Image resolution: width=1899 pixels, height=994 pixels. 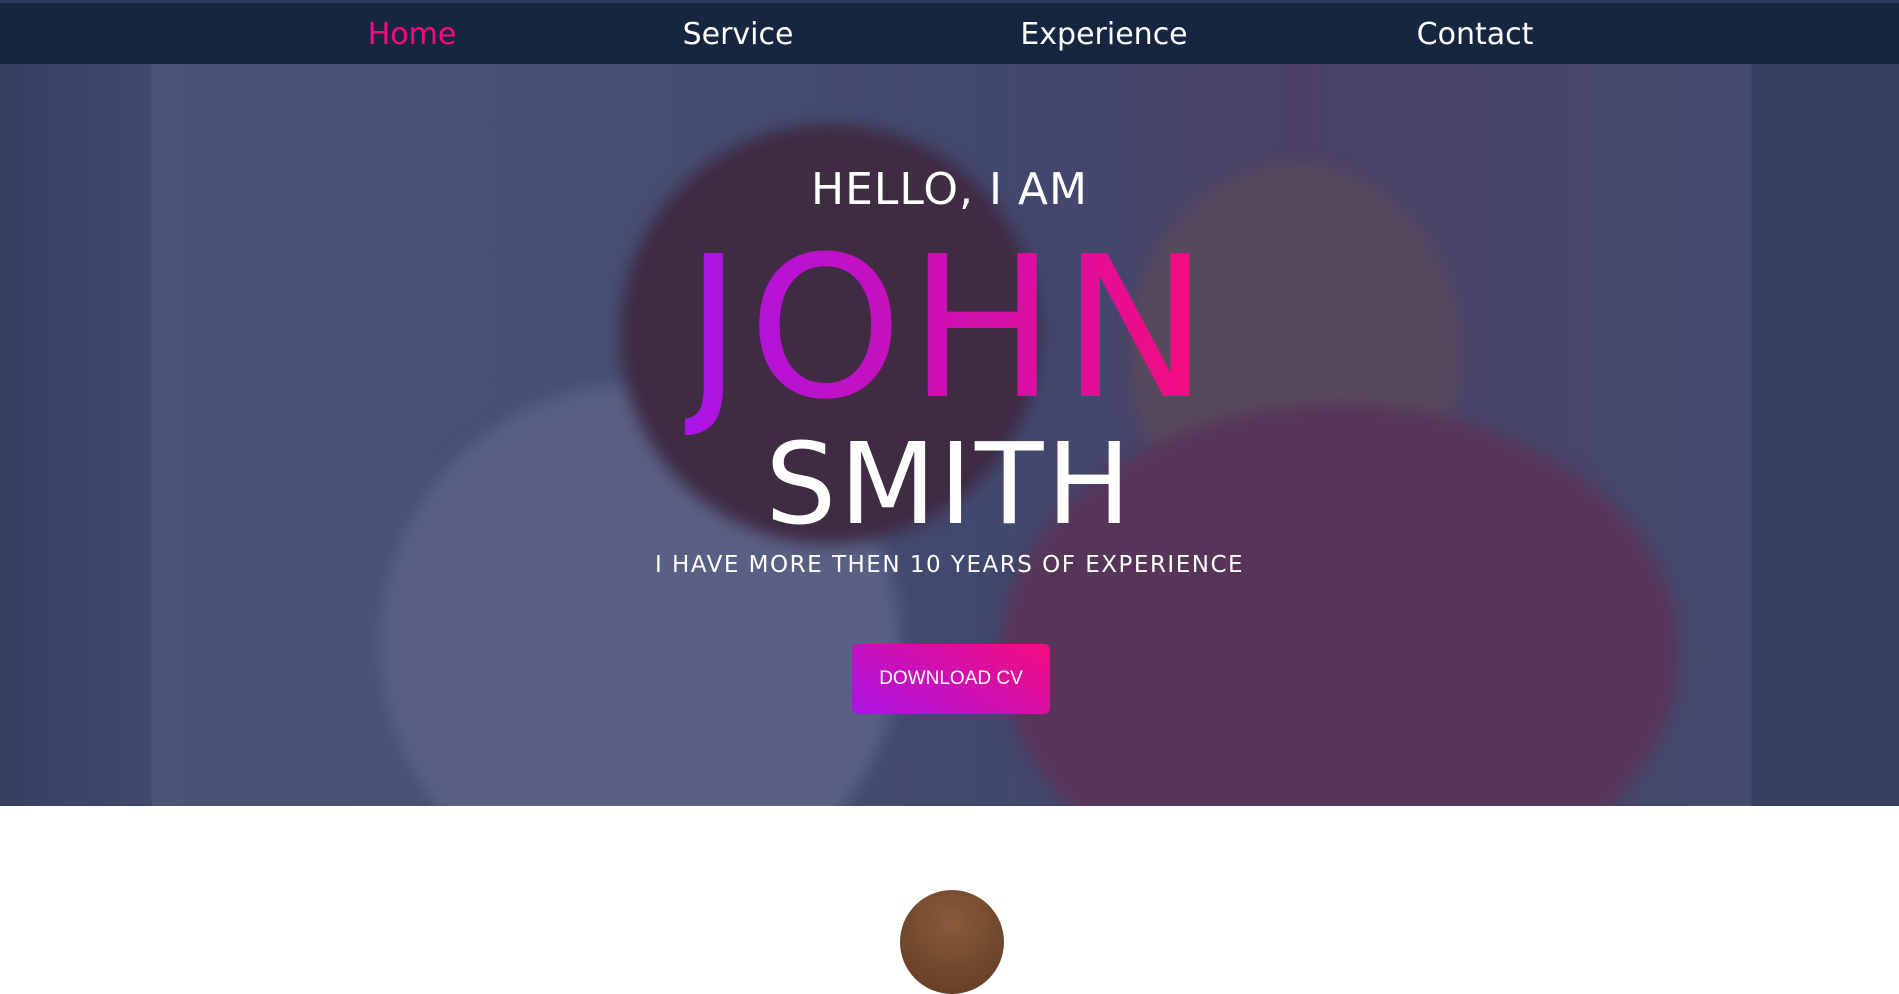 What do you see at coordinates (949, 329) in the screenshot?
I see `hero-first-name: JOHN` at bounding box center [949, 329].